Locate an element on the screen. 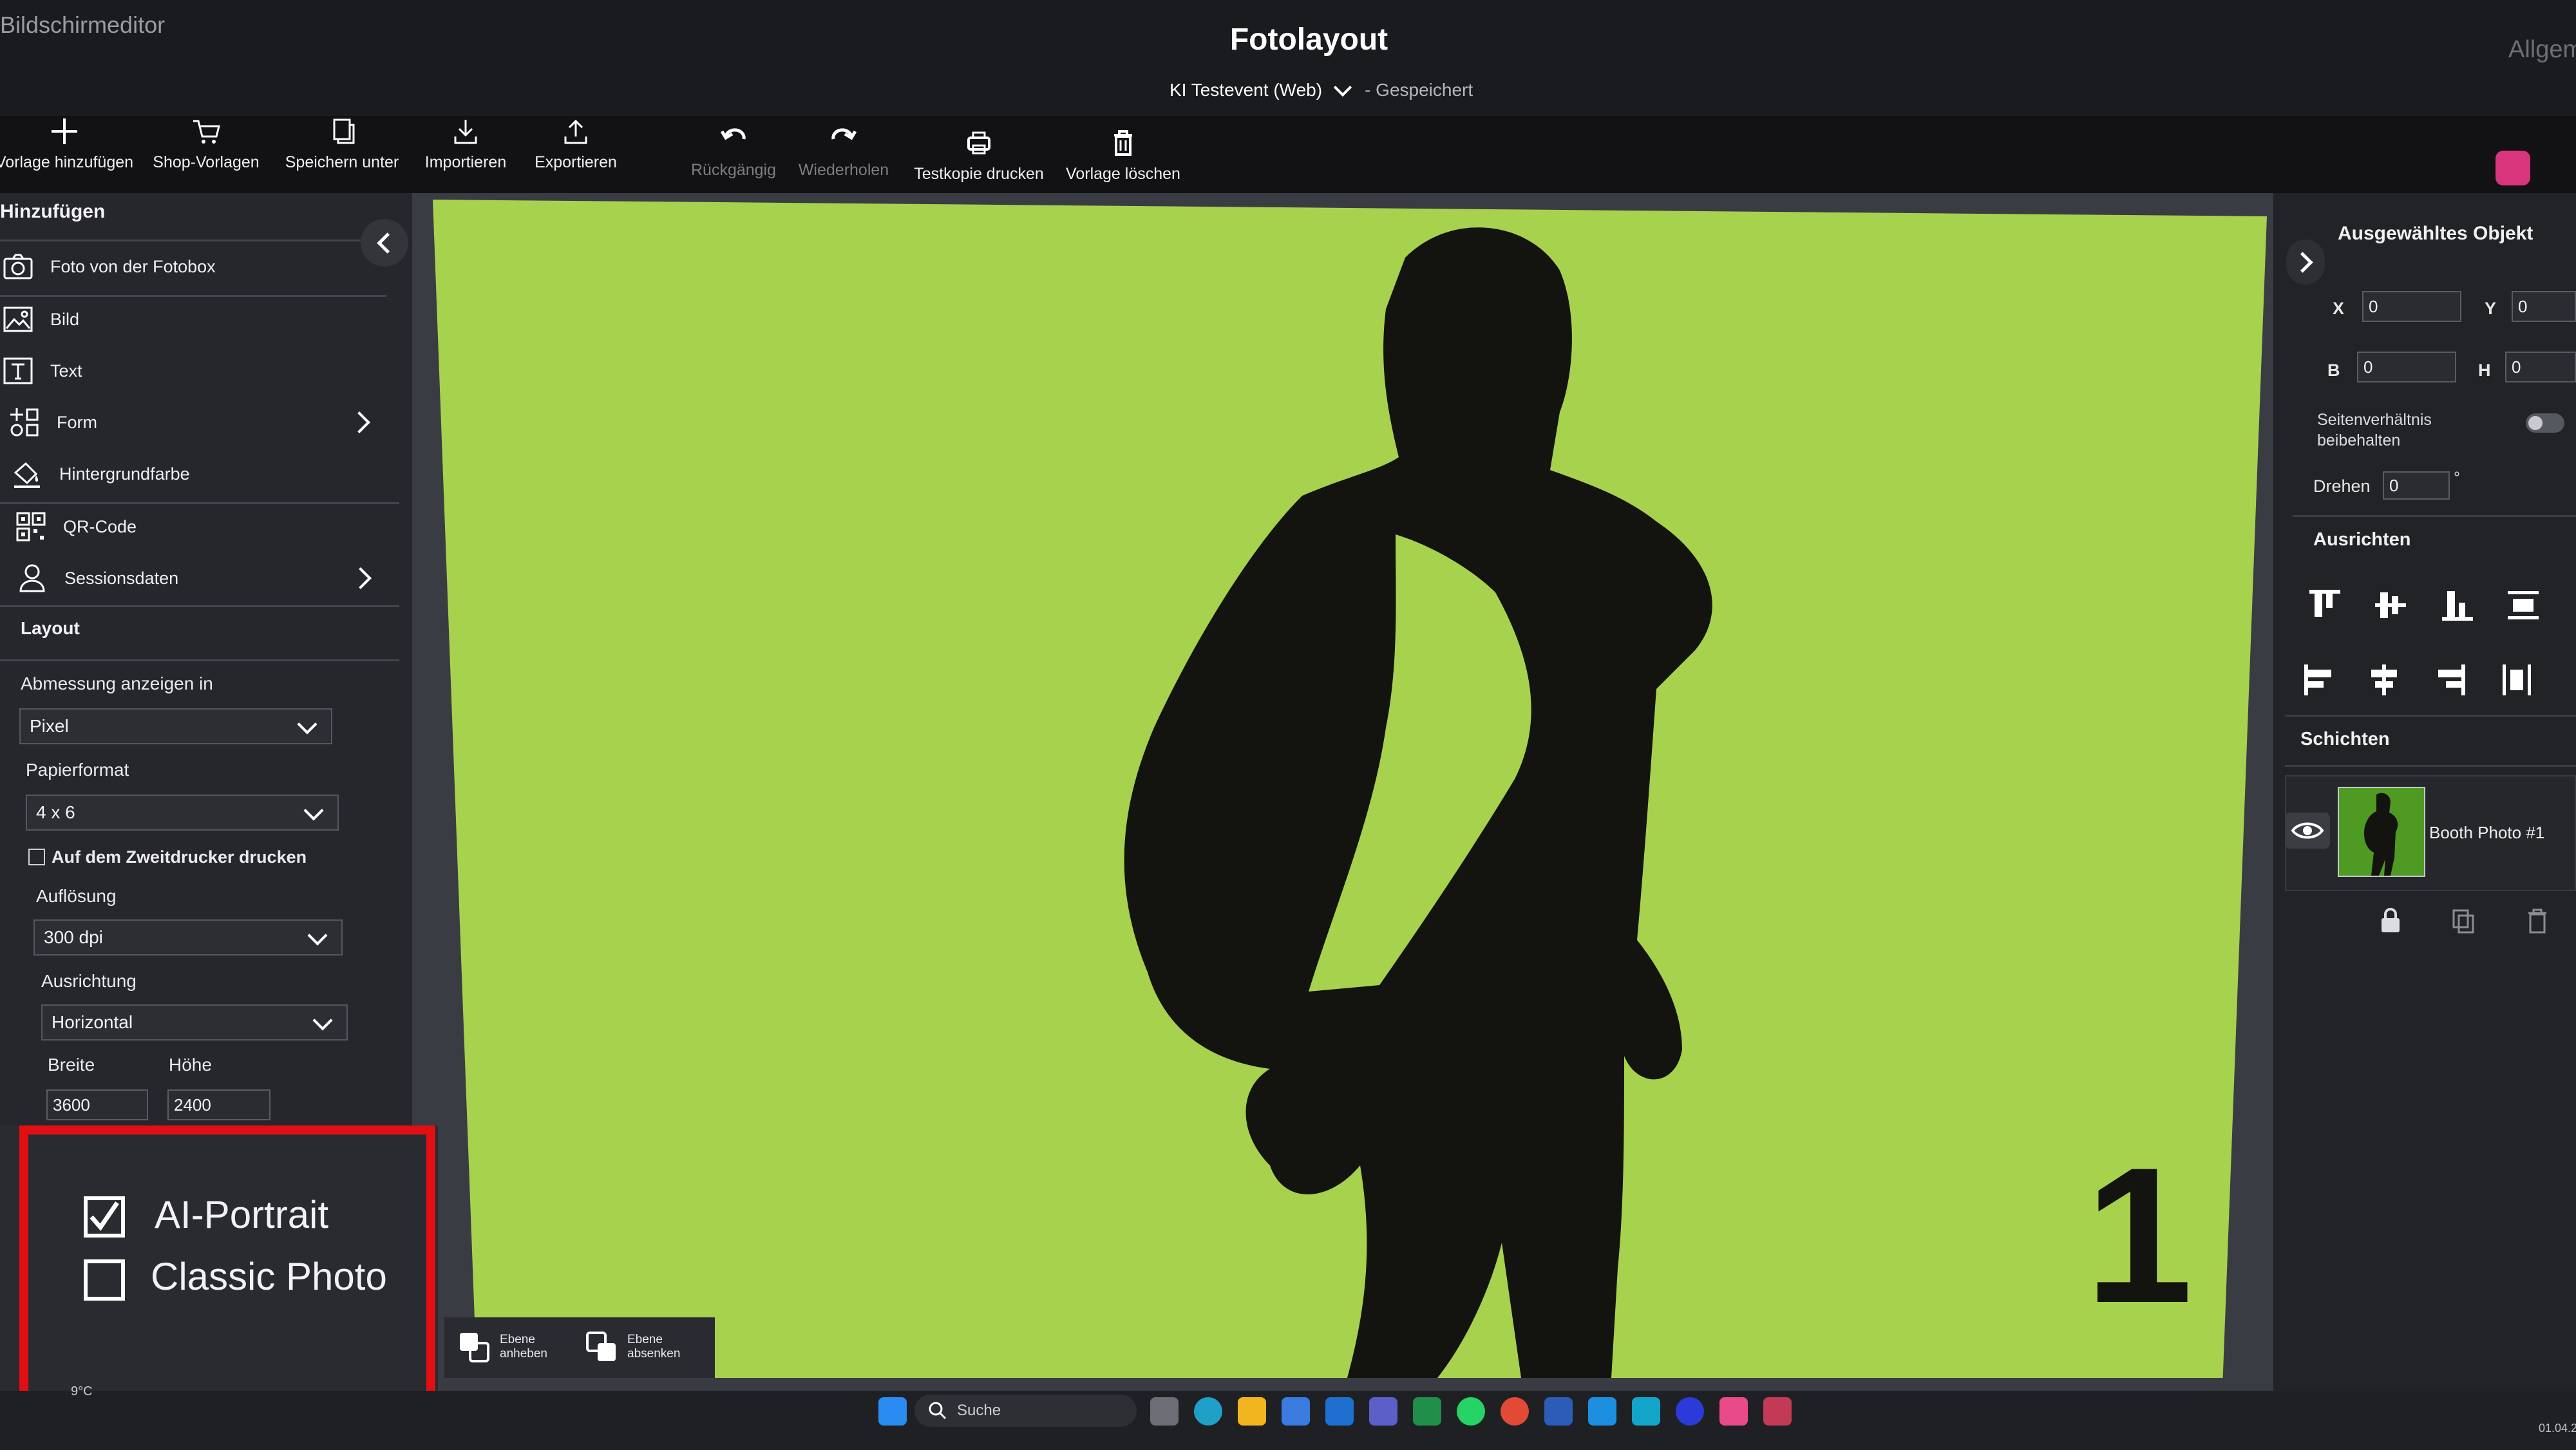 This screenshot has height=1450, width=2576. collapse-sidebar-button is located at coordinates (384, 243).